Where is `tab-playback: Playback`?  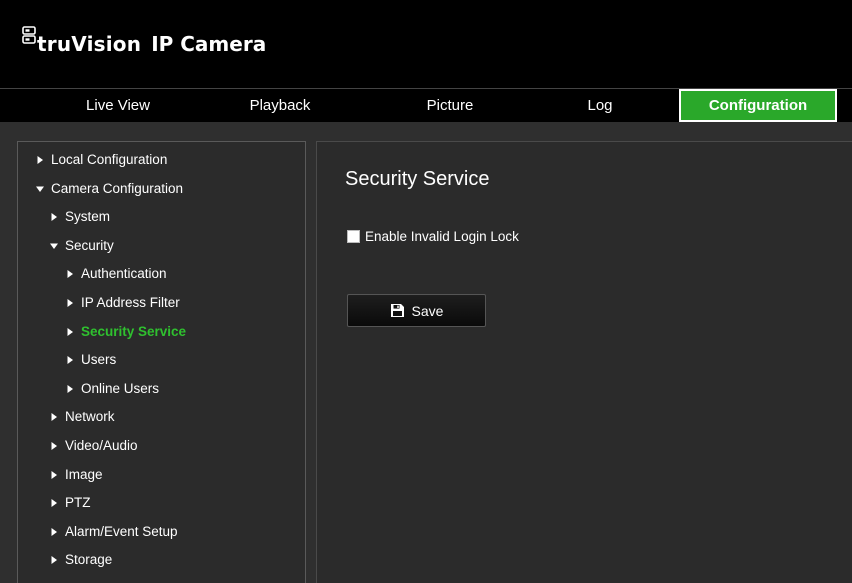
tab-playback: Playback is located at coordinates (280, 105).